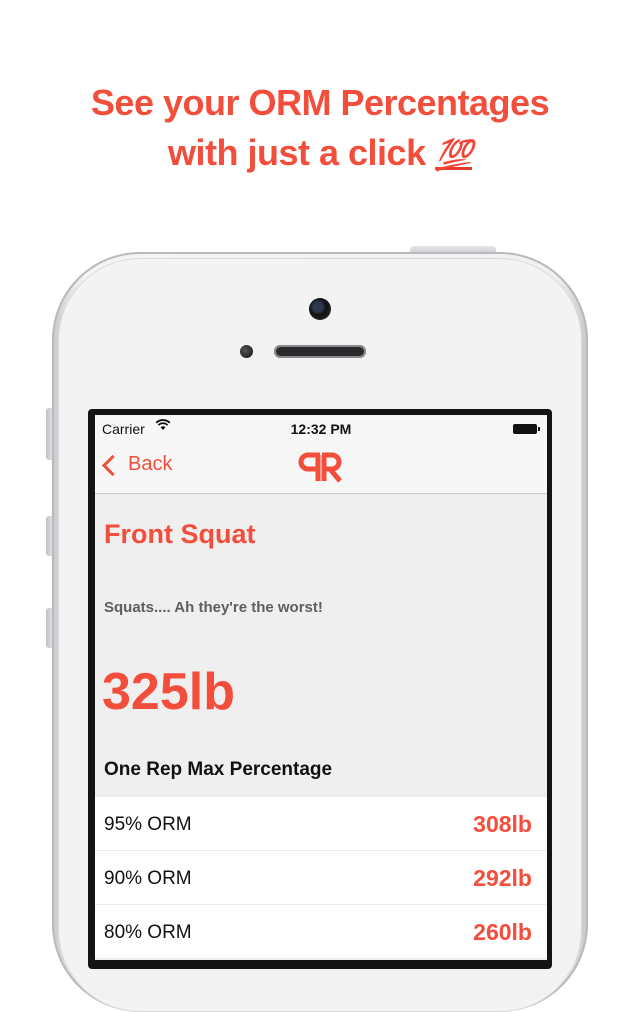  What do you see at coordinates (320, 102) in the screenshot?
I see `headline-line-1: See your ORM Percentages` at bounding box center [320, 102].